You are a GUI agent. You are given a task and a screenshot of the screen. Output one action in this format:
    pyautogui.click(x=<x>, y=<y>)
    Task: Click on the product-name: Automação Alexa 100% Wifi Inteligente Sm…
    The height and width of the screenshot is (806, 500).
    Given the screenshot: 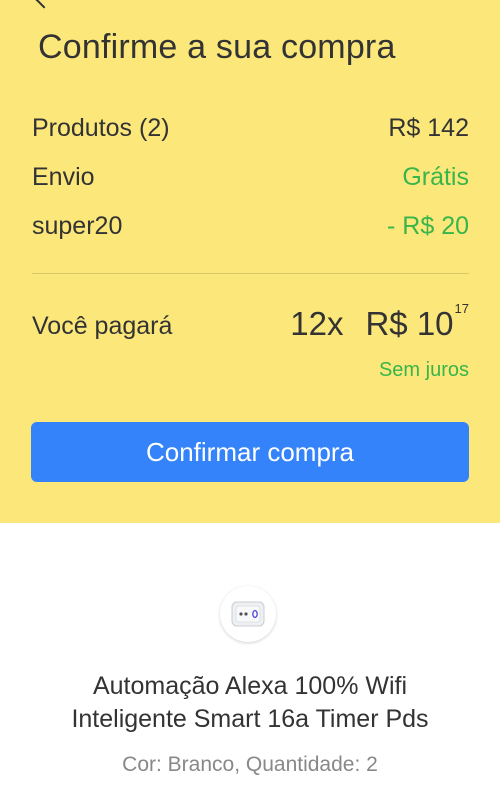 What is the action you would take?
    pyautogui.click(x=250, y=703)
    